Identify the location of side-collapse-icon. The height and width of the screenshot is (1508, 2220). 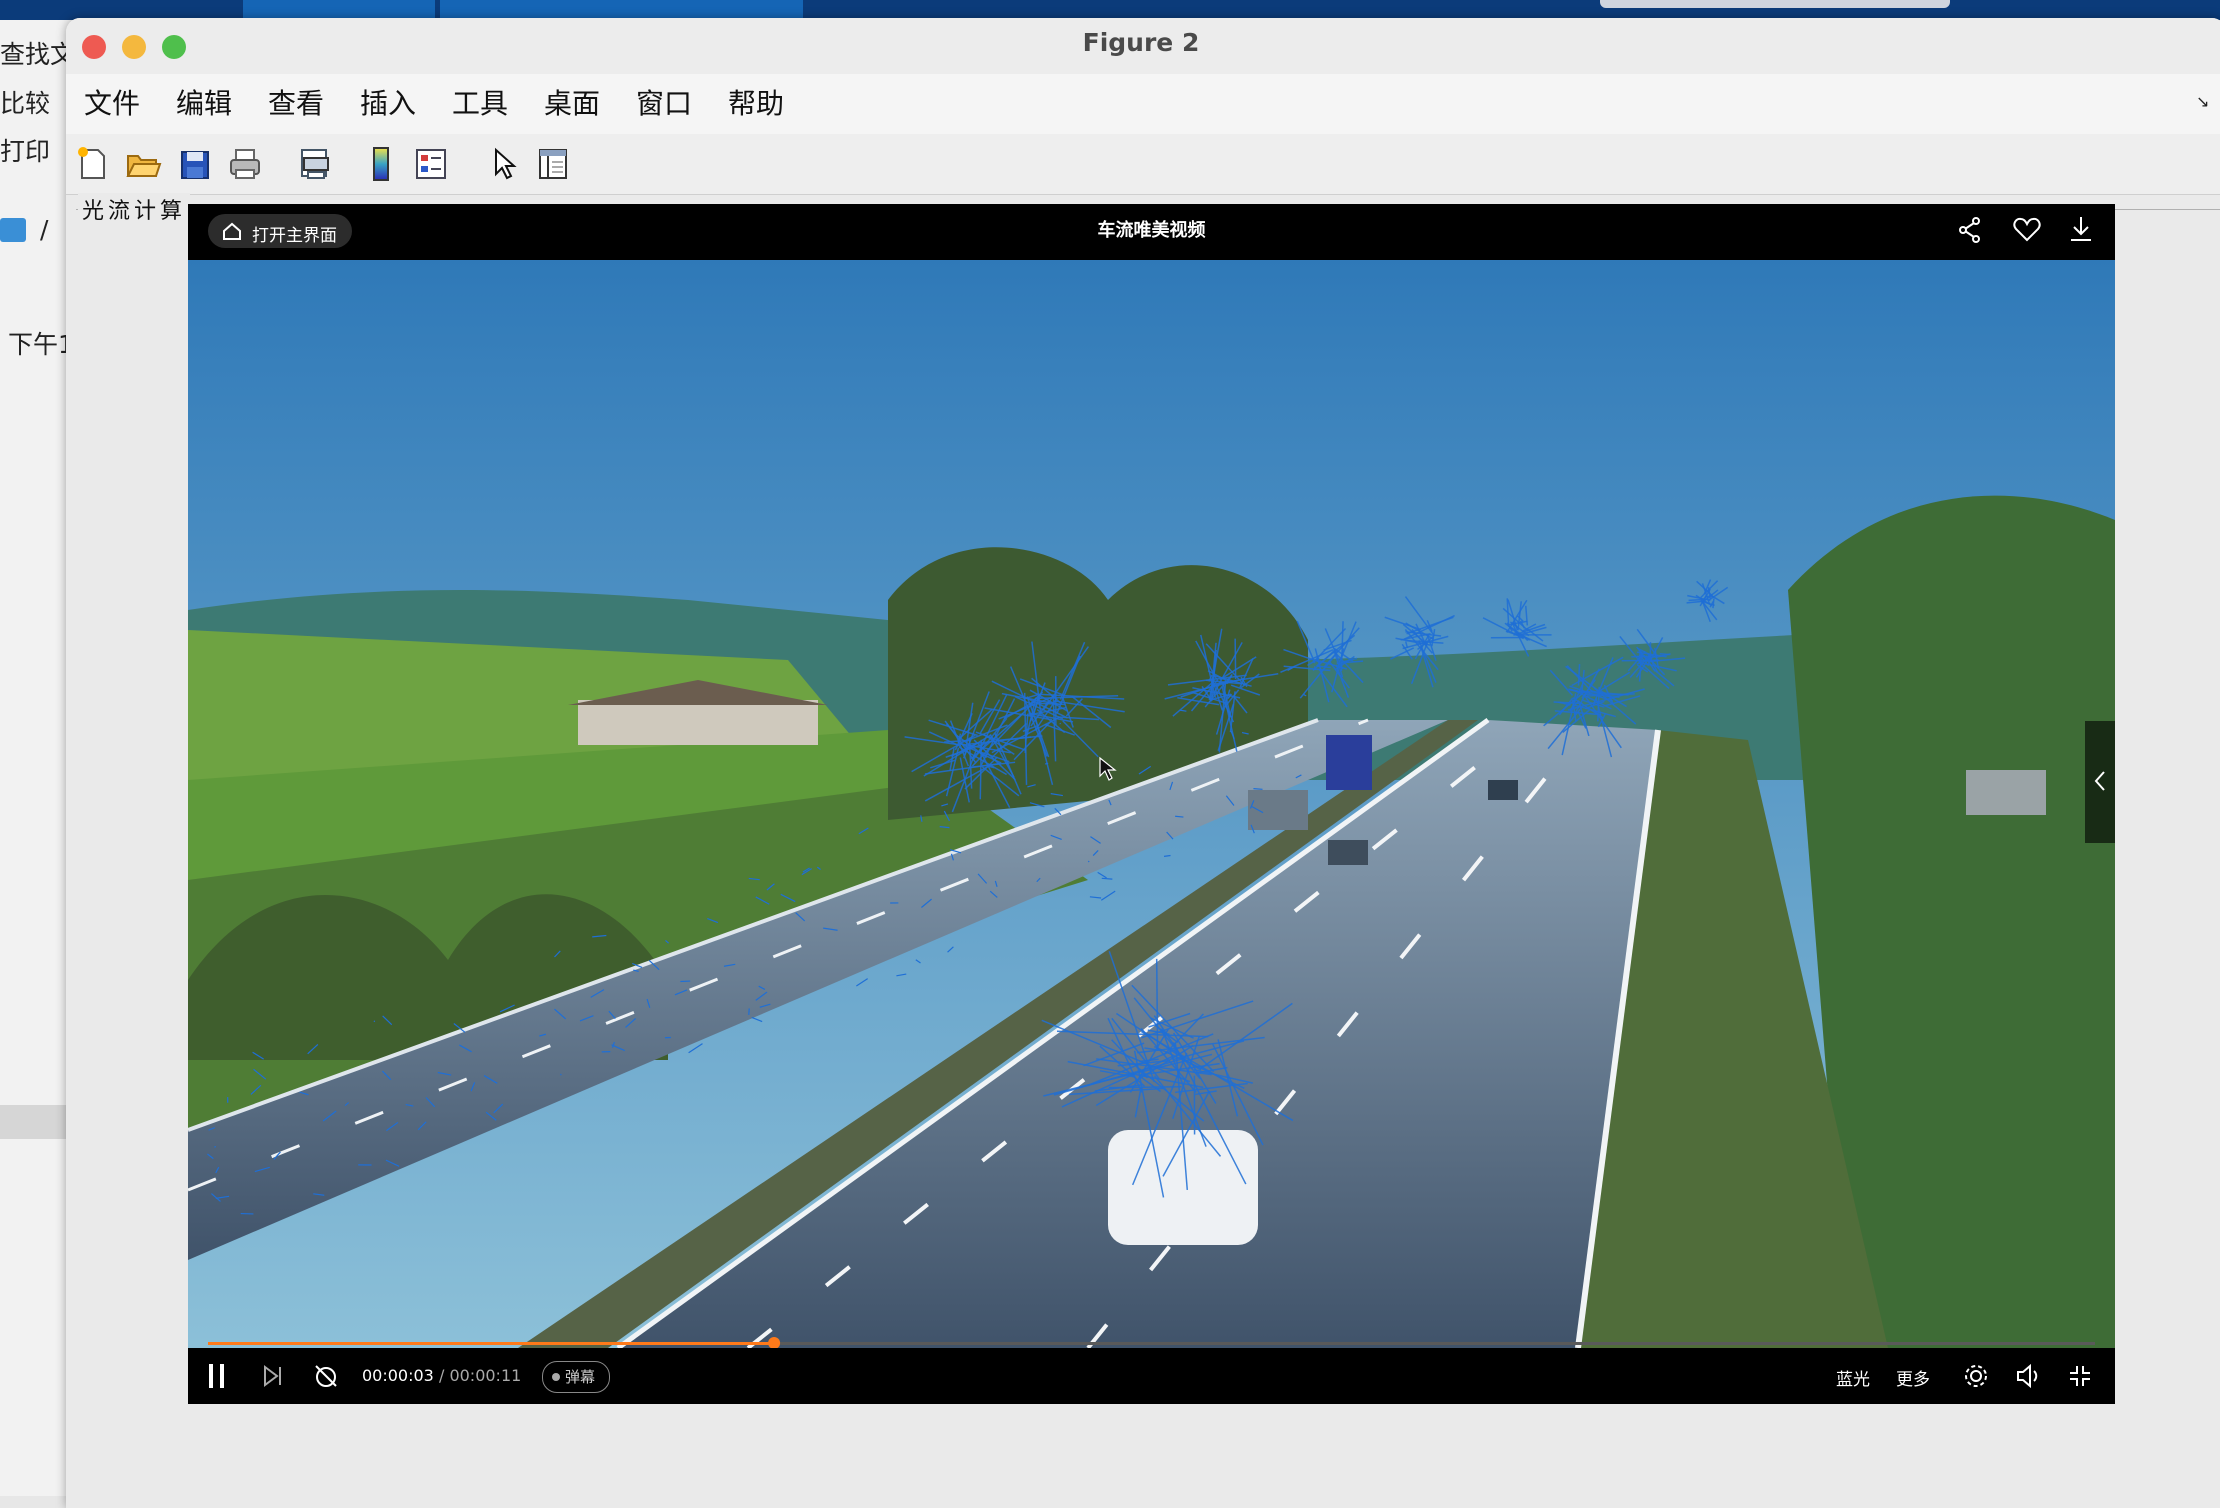
(2100, 781).